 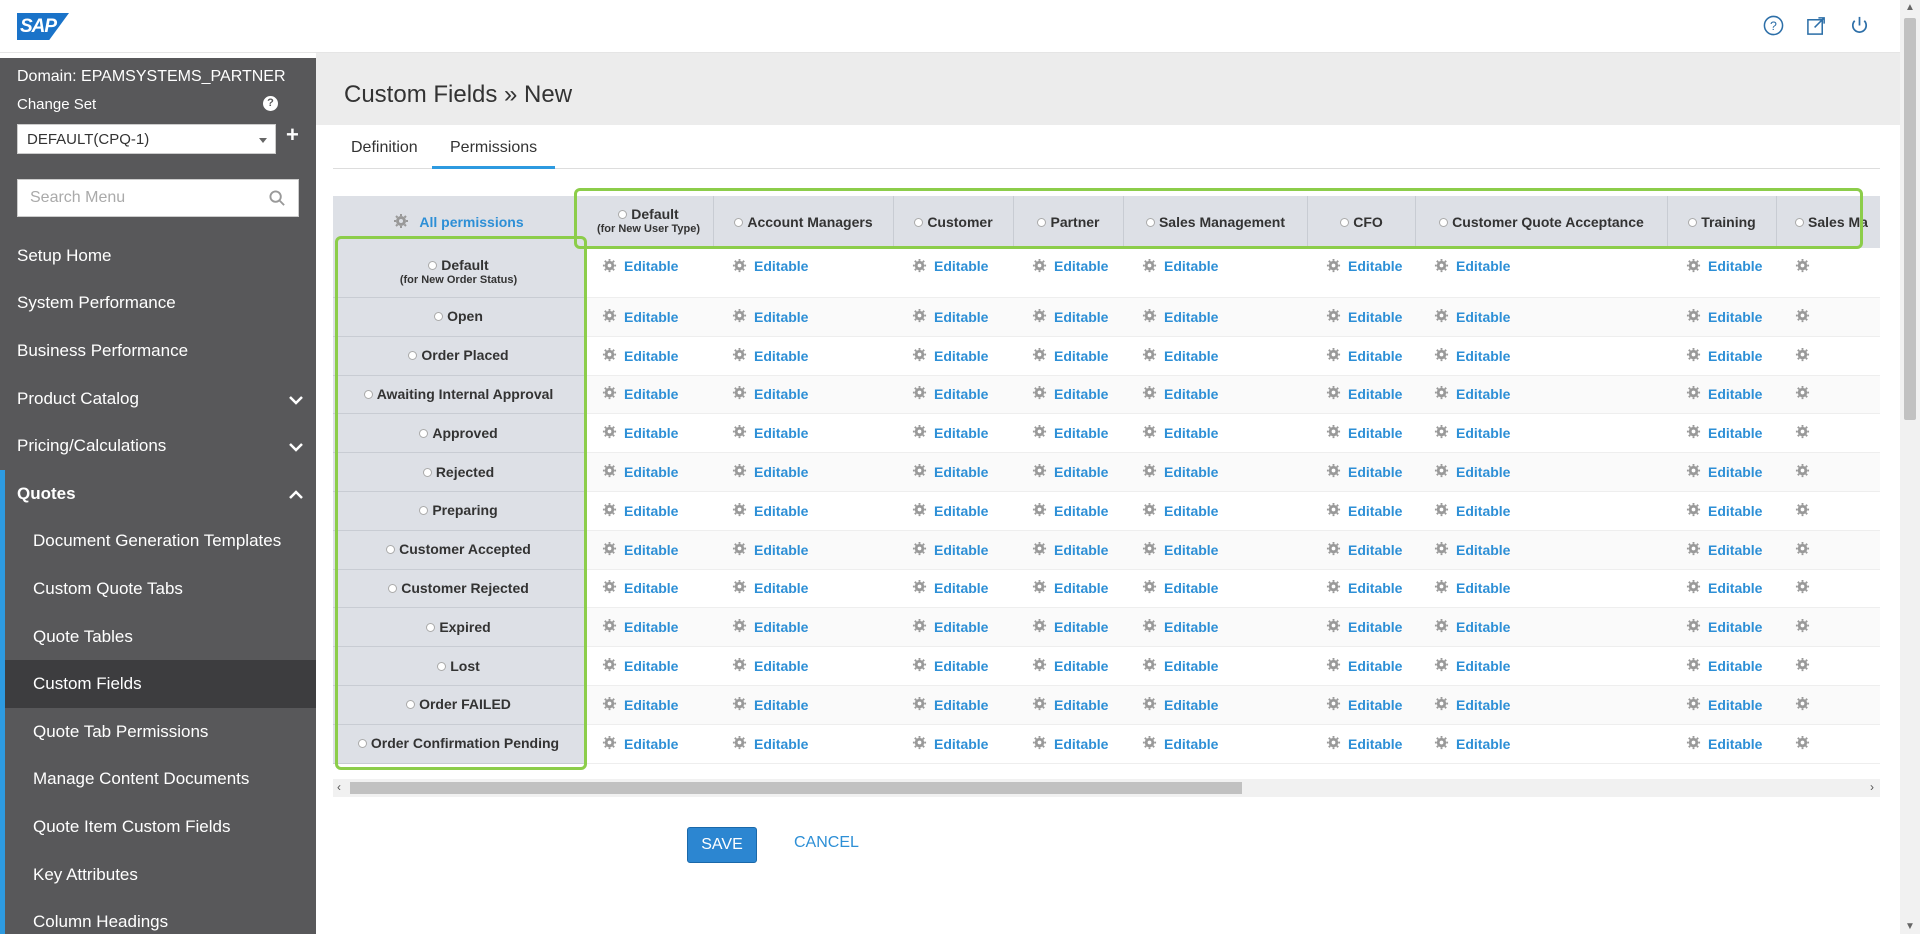 I want to click on row-label: Lost, so click(x=458, y=666).